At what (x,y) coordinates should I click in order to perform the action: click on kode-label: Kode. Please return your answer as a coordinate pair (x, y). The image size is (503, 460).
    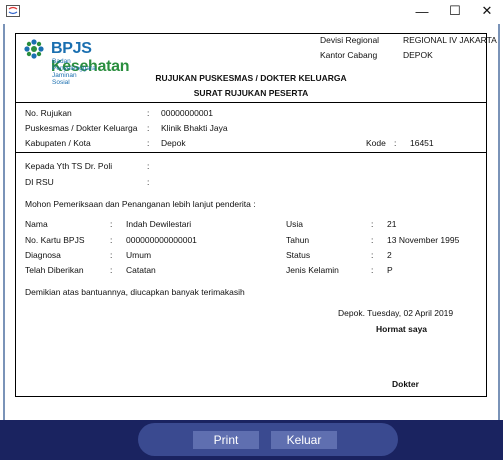
    Looking at the image, I should click on (376, 143).